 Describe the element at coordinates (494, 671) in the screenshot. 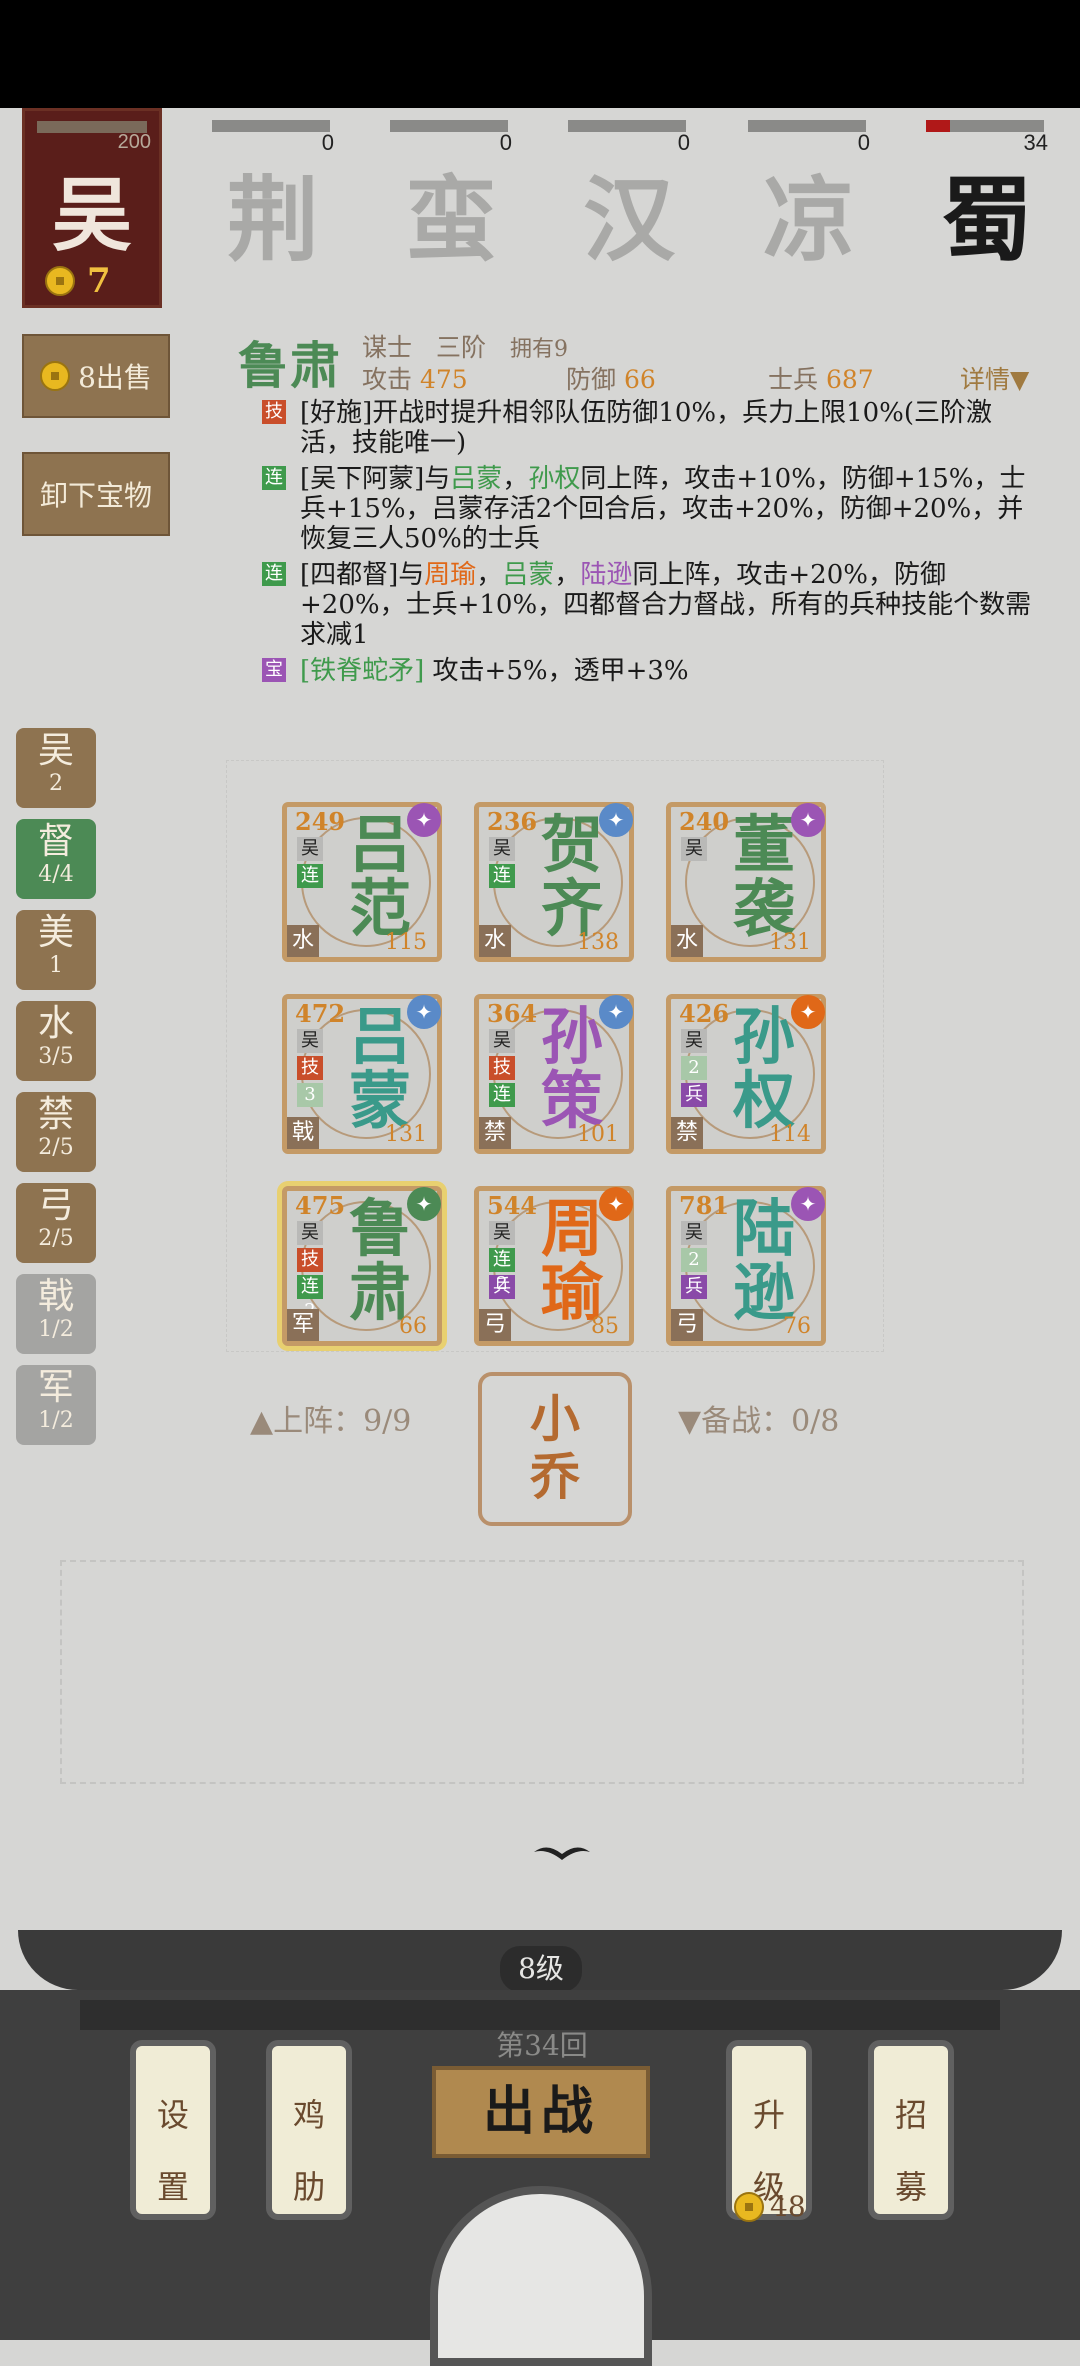

I see `skill-text: [铁脊蛇矛] 攻击+5%，透甲+3%` at that location.